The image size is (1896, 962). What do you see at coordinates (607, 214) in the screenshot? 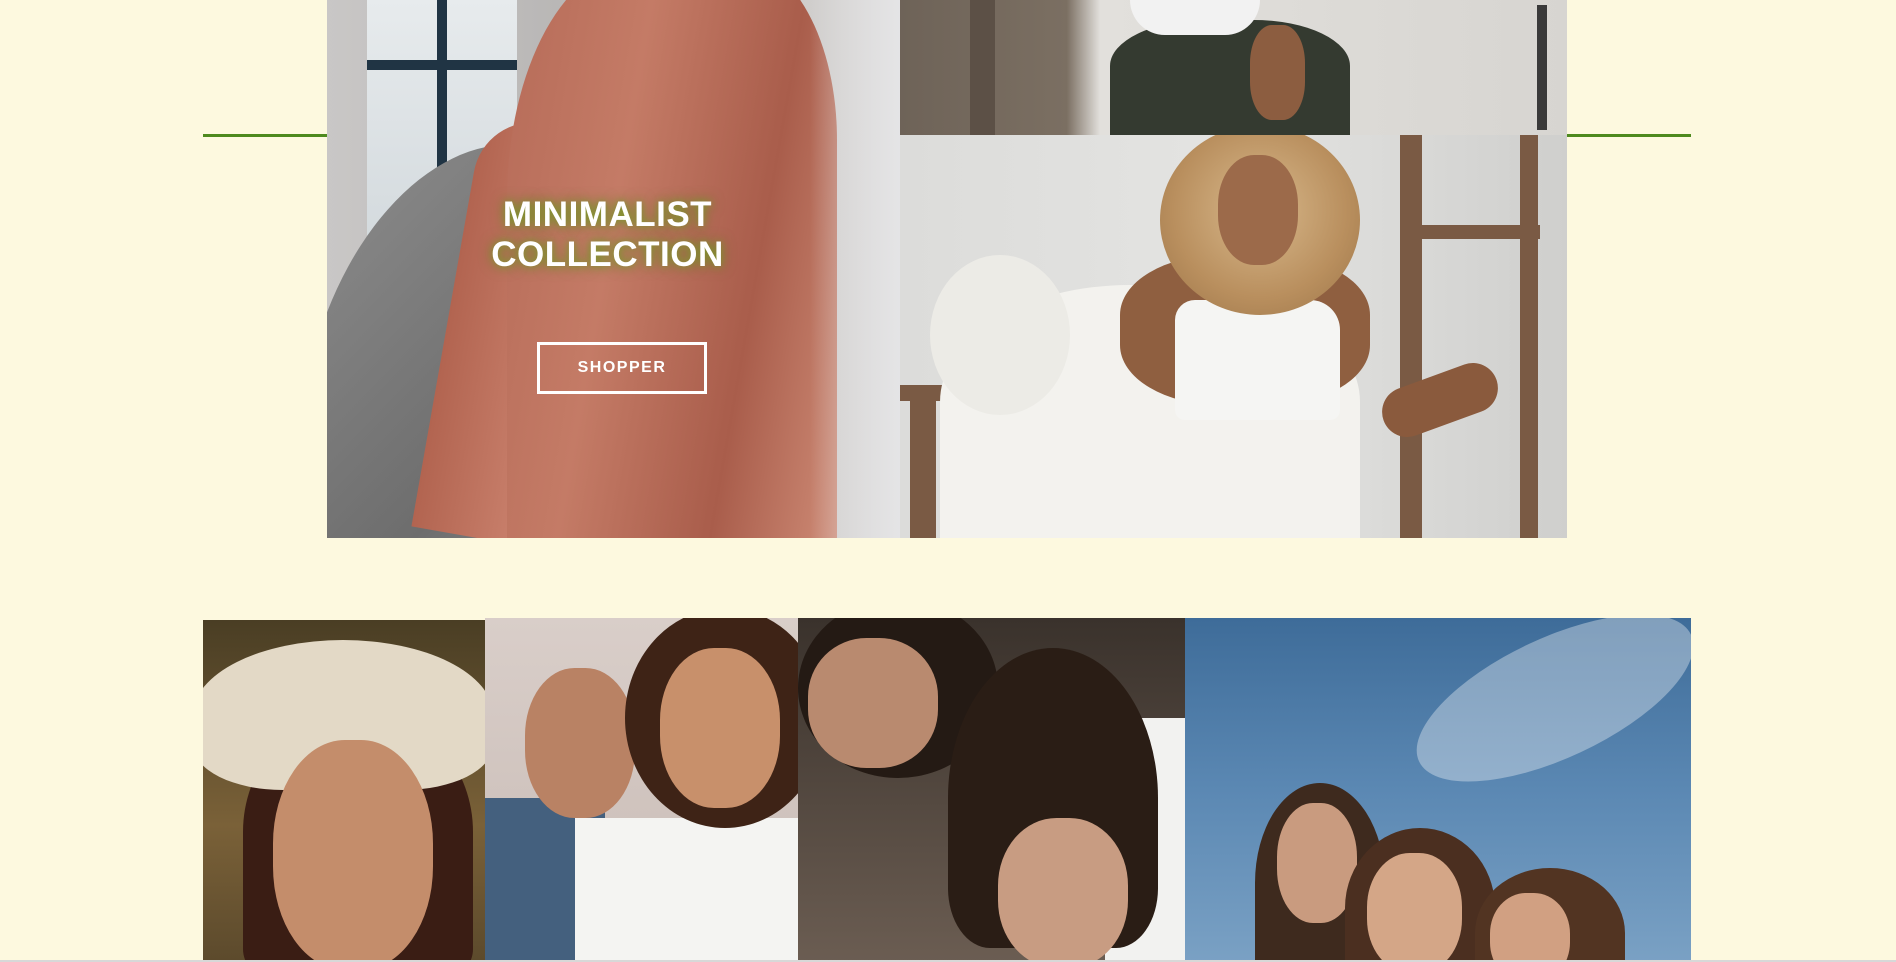
I see `headline-line-1: MINIMALIST` at bounding box center [607, 214].